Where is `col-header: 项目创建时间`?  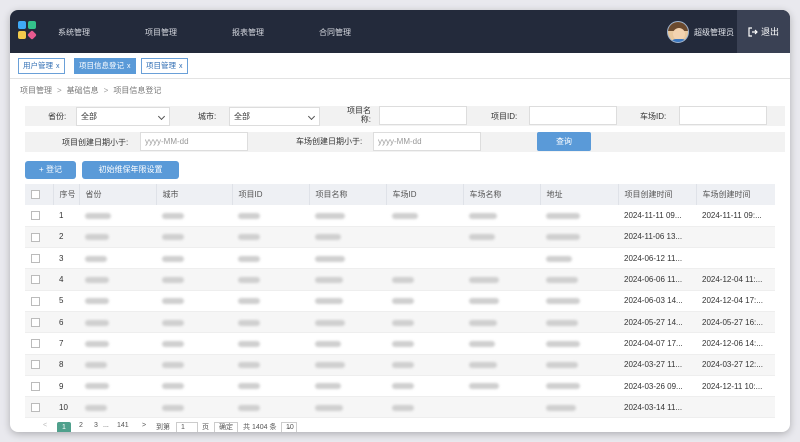
col-header: 项目创建时间 is located at coordinates (657, 194).